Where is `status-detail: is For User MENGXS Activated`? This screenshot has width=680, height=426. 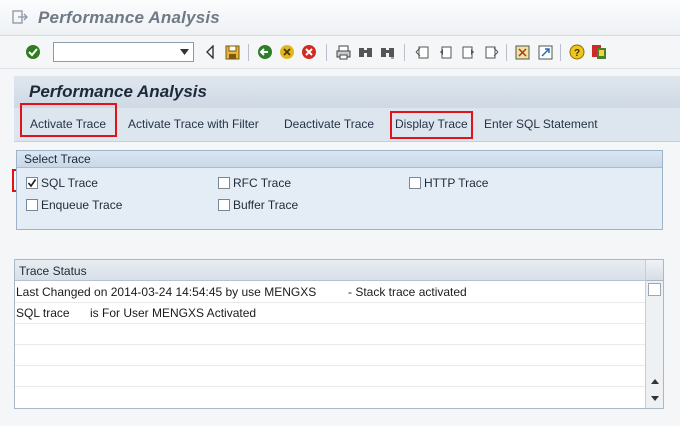
status-detail: is For User MENGXS Activated is located at coordinates (173, 313).